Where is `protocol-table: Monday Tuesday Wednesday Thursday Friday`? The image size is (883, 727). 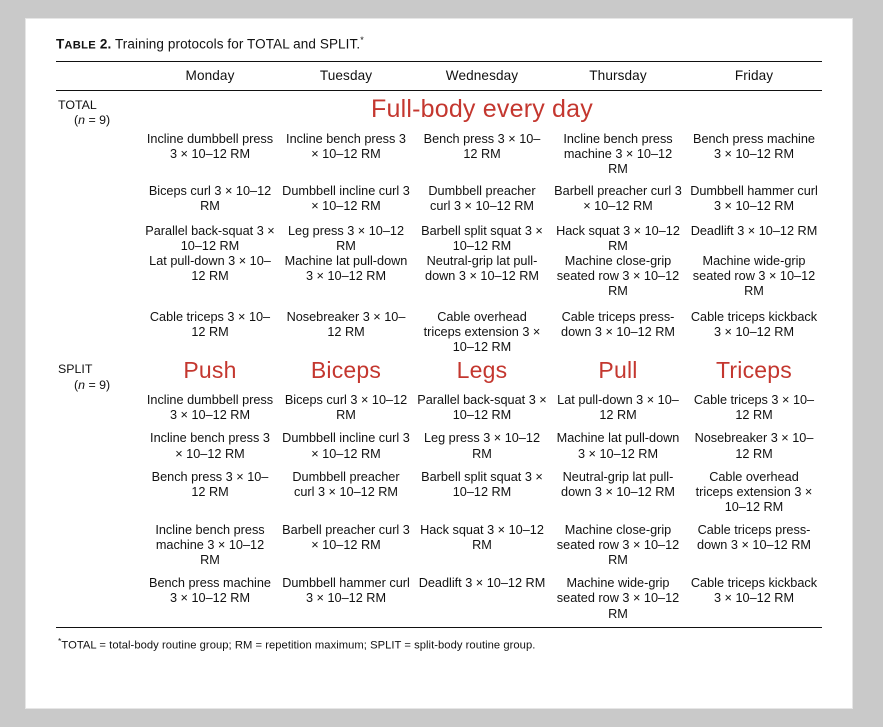 protocol-table: Monday Tuesday Wednesday Thursday Friday is located at coordinates (439, 76).